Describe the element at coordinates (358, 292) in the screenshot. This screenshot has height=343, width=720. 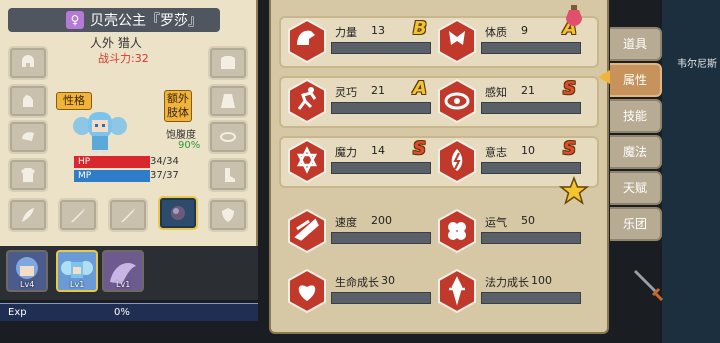
I see `stat-9: 生命成长 30` at that location.